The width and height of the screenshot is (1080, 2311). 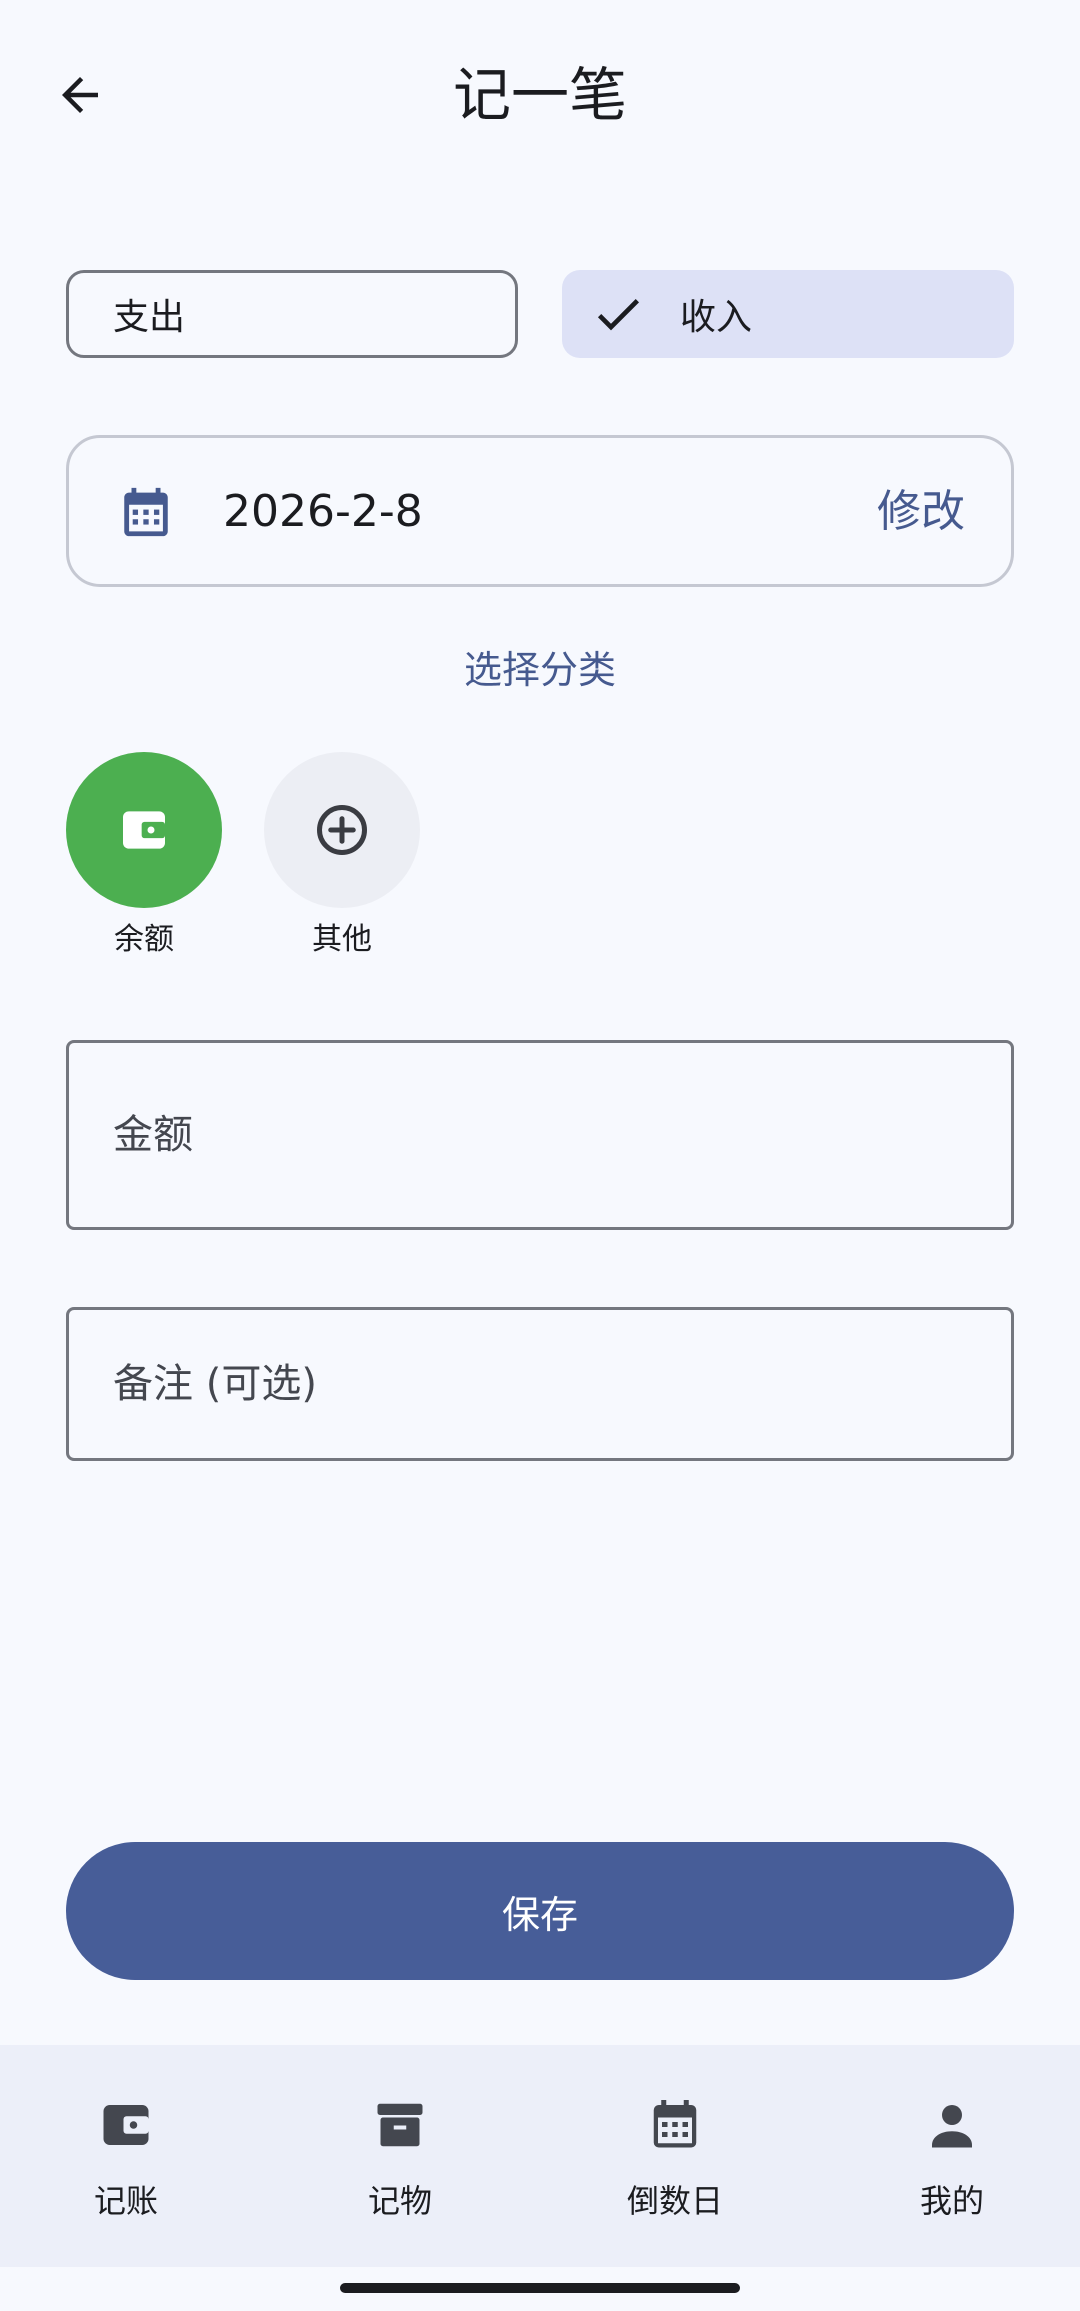 What do you see at coordinates (674, 2201) in the screenshot?
I see `nav-label: 倒数日` at bounding box center [674, 2201].